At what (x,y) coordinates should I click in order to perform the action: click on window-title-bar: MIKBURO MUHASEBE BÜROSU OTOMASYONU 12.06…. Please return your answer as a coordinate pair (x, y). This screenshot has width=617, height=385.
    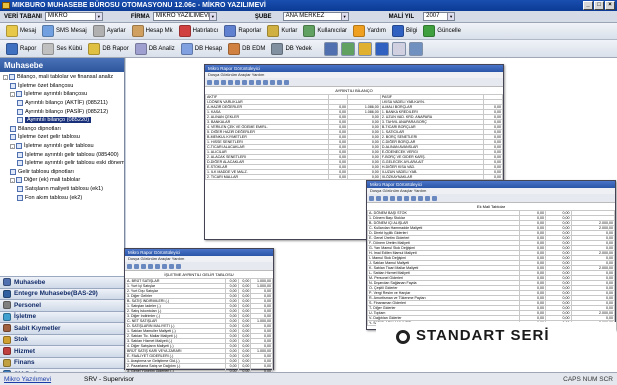
    Looking at the image, I should click on (308, 5).